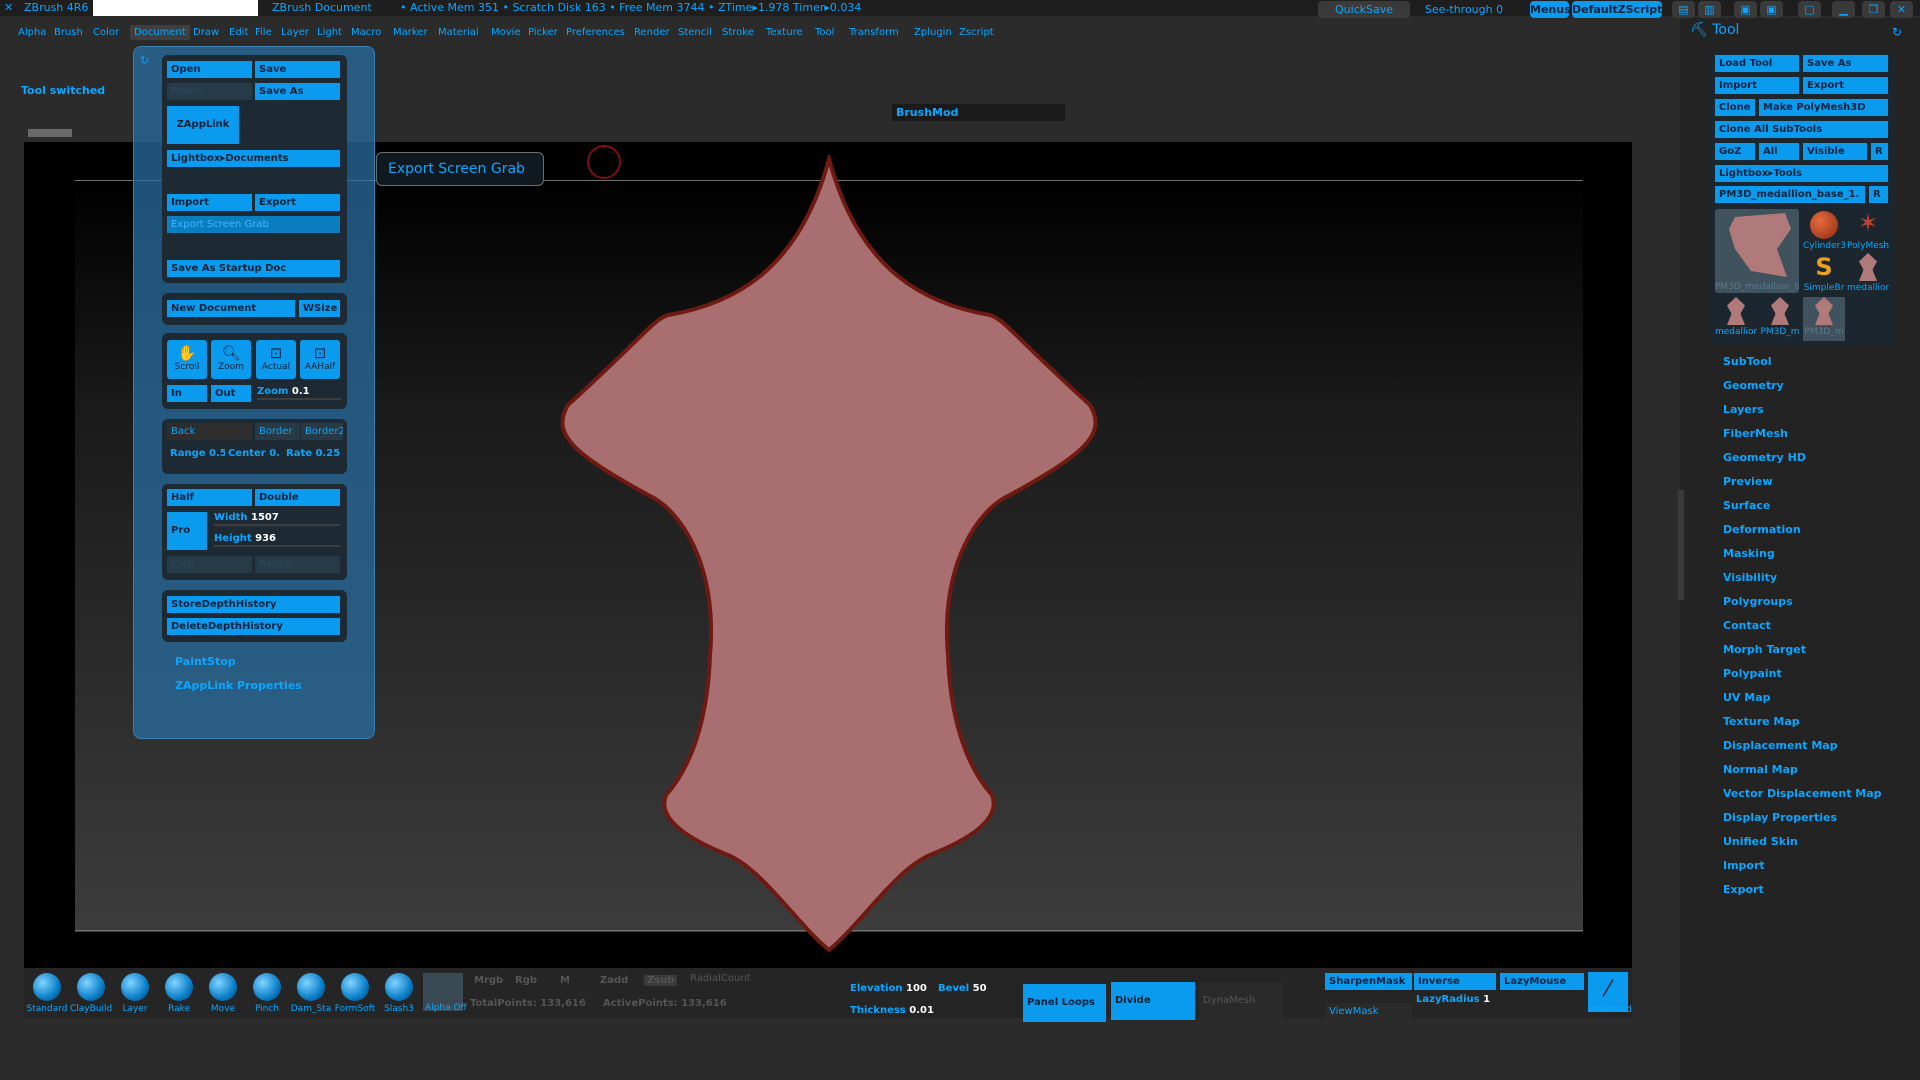 Image resolution: width=1920 pixels, height=1080 pixels. What do you see at coordinates (1714, 30) in the screenshot?
I see `tool-palette-header: ⛏ Tool` at bounding box center [1714, 30].